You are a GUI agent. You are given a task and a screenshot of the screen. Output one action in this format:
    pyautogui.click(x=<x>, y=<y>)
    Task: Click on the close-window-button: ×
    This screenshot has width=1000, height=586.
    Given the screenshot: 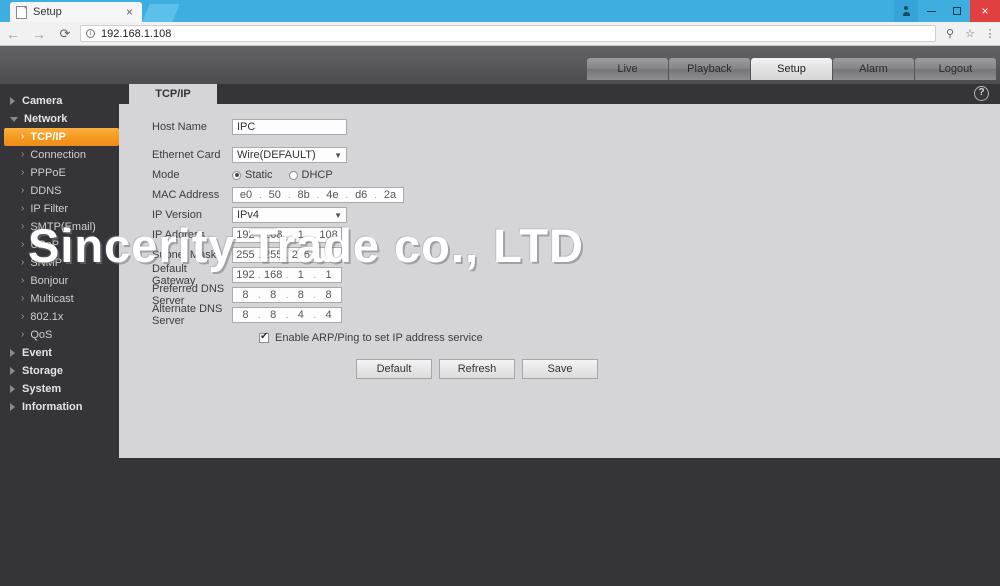 What is the action you would take?
    pyautogui.click(x=985, y=11)
    